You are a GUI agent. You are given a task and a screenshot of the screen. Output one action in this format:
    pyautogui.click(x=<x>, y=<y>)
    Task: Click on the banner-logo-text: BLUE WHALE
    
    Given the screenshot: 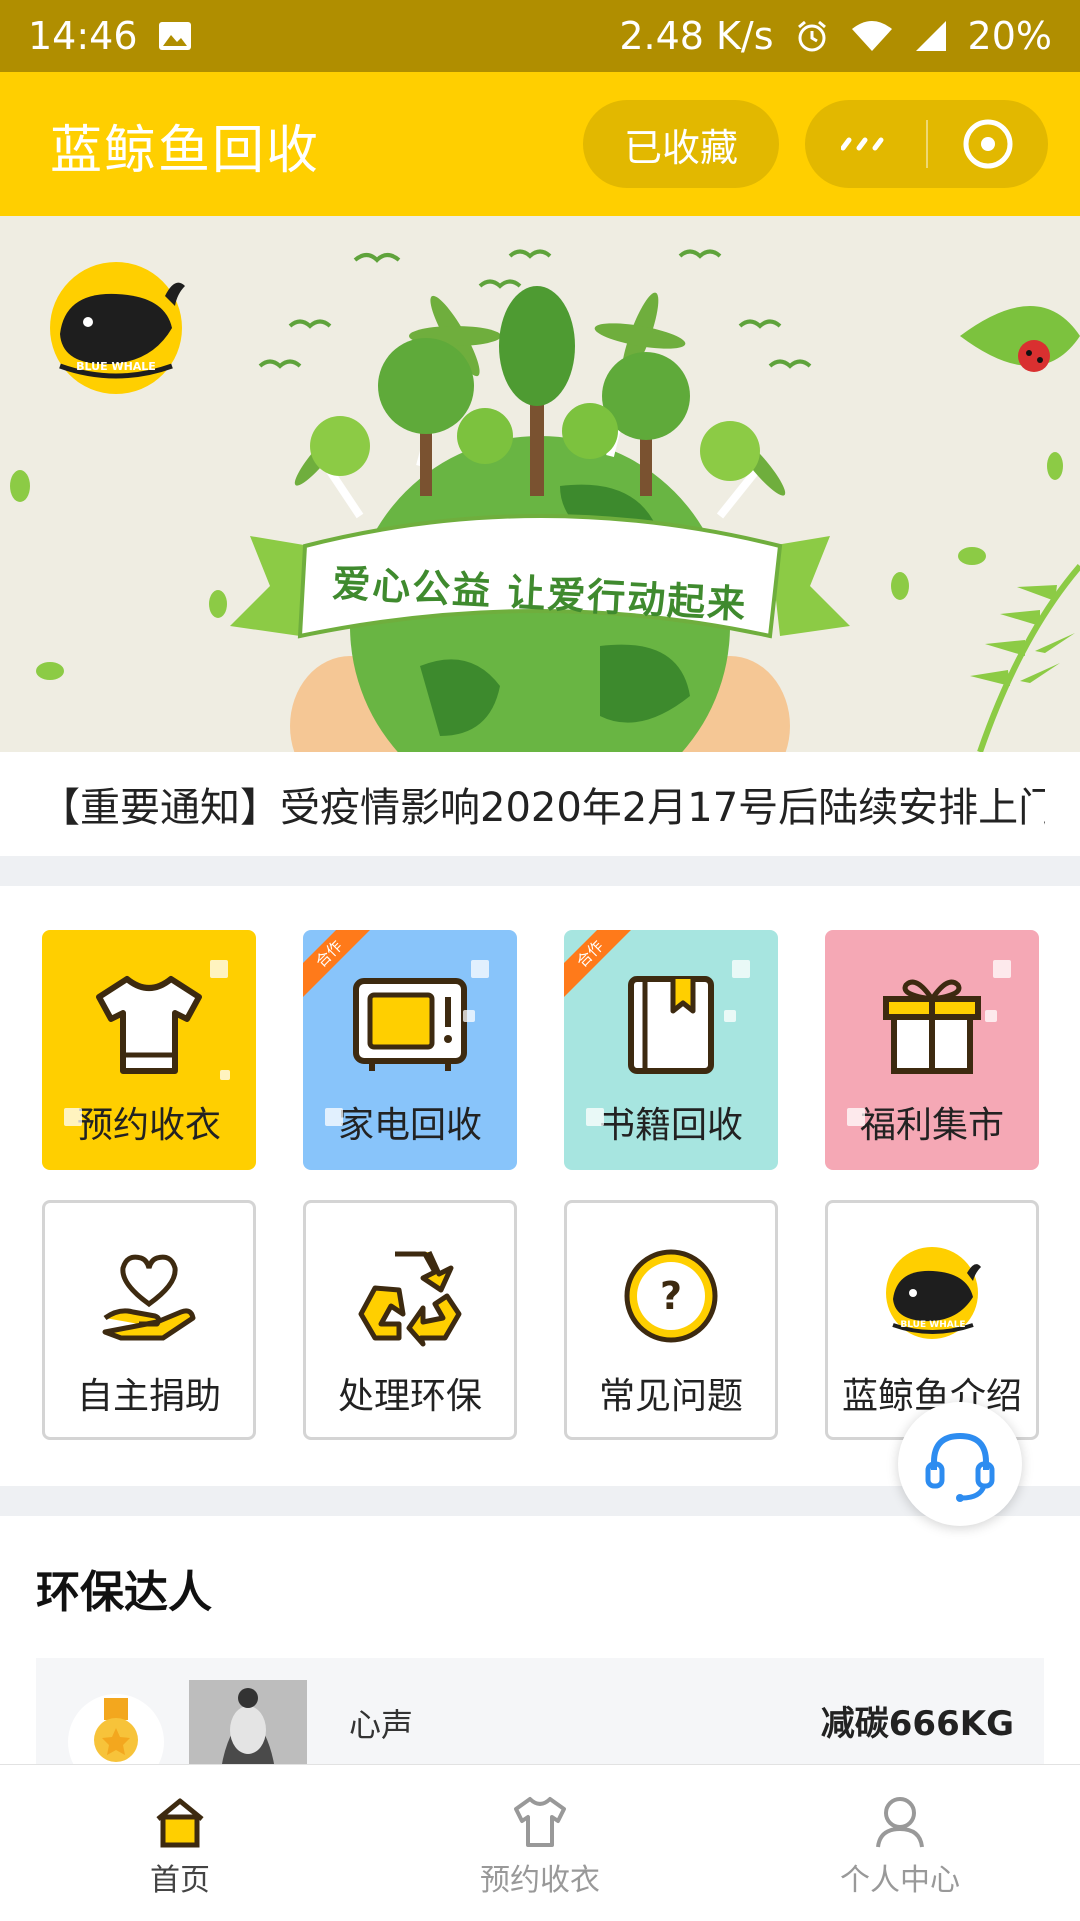 What is the action you would take?
    pyautogui.click(x=116, y=366)
    